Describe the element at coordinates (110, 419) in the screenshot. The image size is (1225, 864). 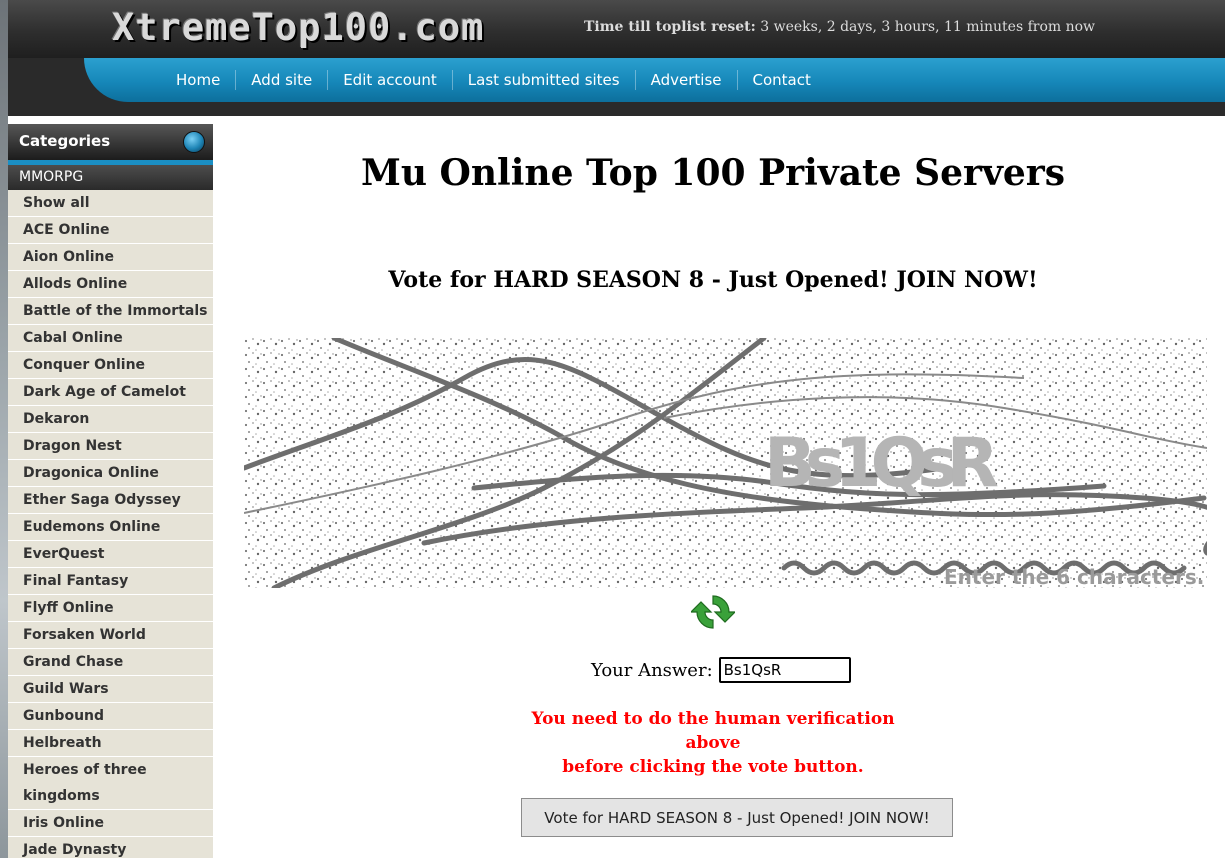
I see `category-item: Dekaron` at that location.